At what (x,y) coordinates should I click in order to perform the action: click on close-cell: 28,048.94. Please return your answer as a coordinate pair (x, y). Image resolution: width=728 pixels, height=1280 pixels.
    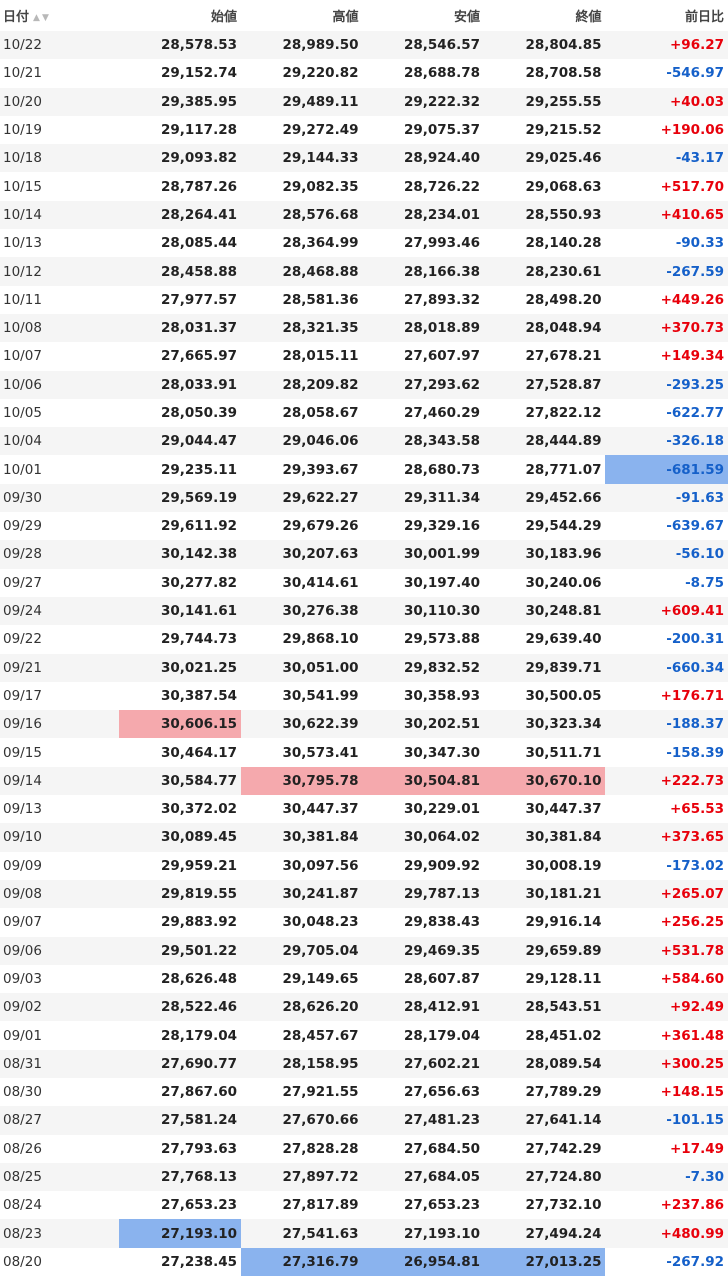
    Looking at the image, I should click on (544, 328).